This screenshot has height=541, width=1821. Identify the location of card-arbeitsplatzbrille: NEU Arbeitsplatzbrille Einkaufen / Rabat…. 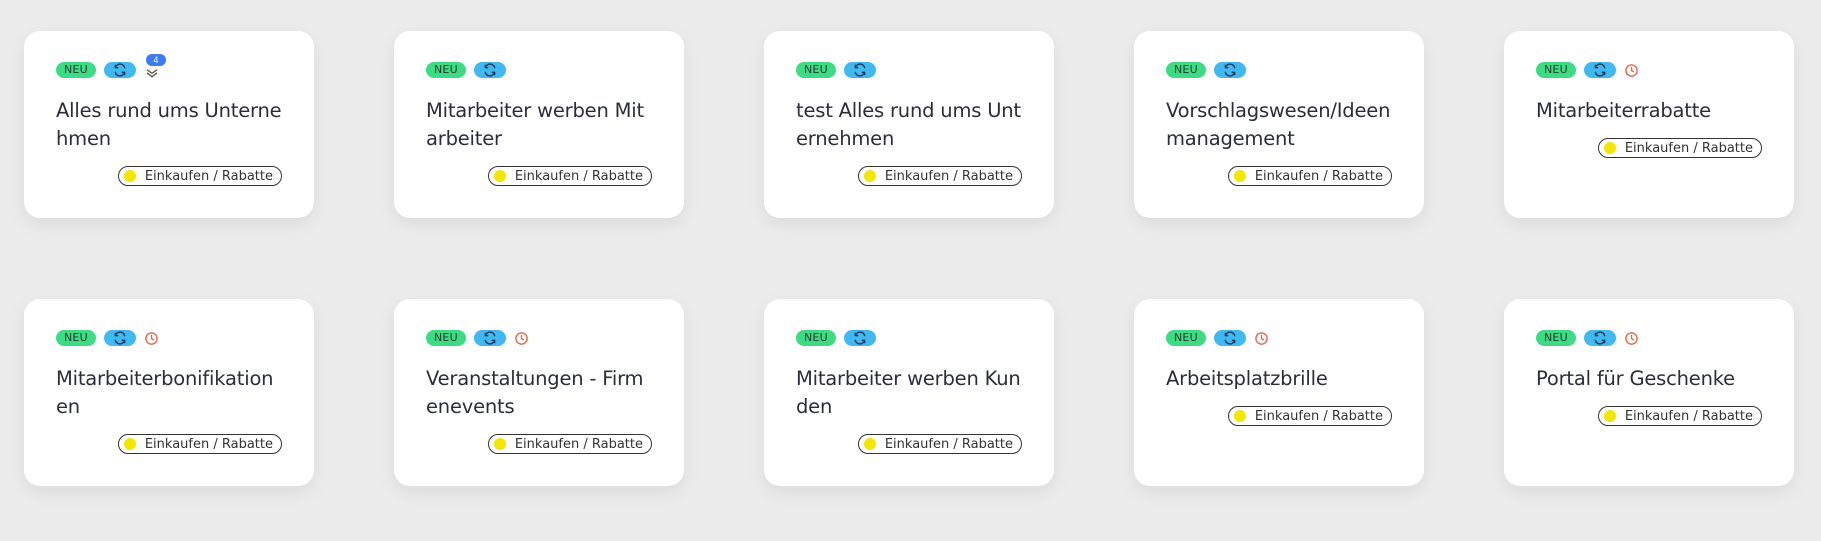
(1279, 392).